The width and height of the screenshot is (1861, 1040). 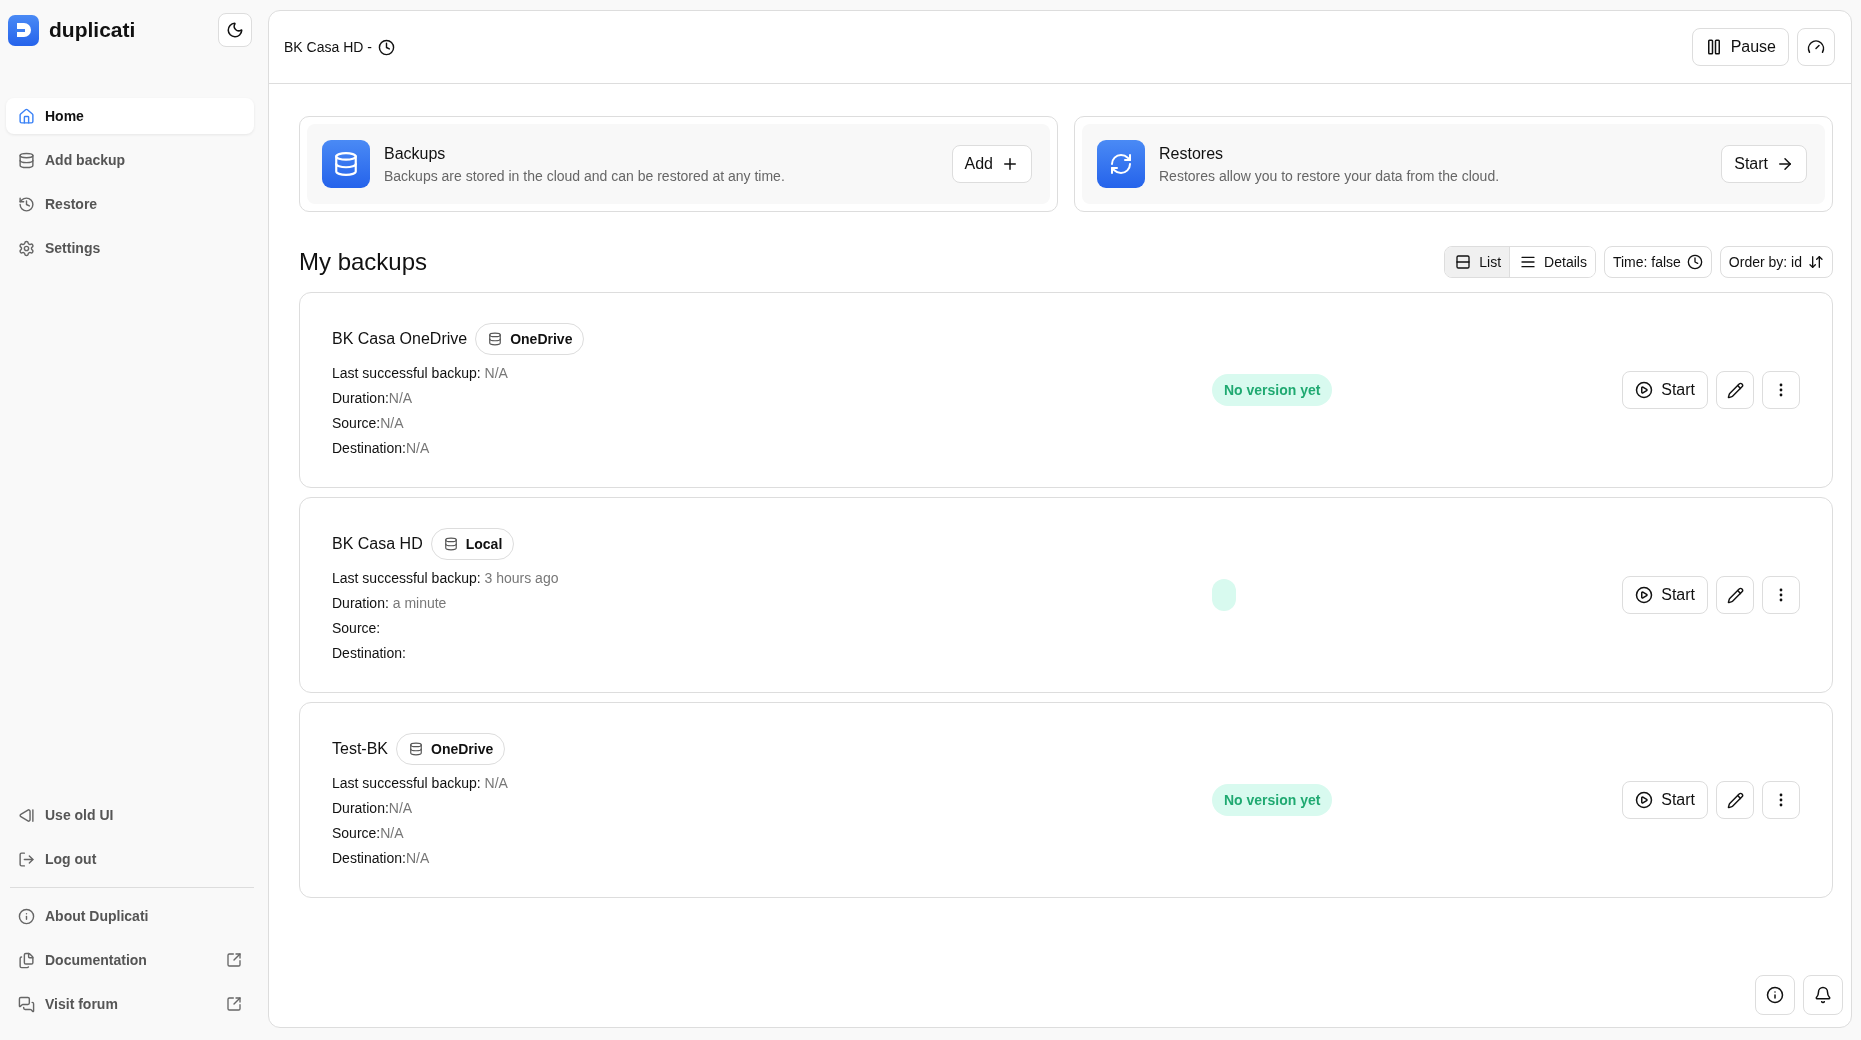 I want to click on sidebar-item: Visit forum, so click(x=130, y=1004).